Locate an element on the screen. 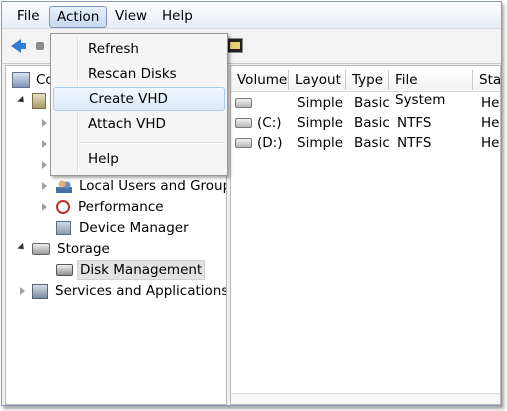  tree-storage: Storage is located at coordinates (72, 249).